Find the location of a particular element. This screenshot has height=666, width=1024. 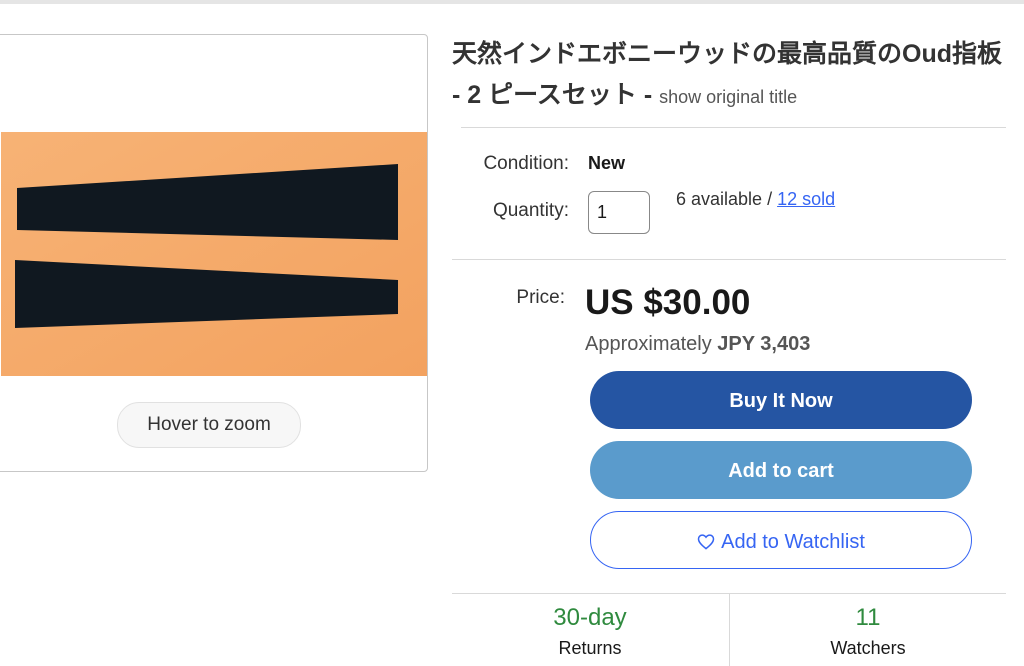

quantity-label: Quantity: is located at coordinates (530, 210).